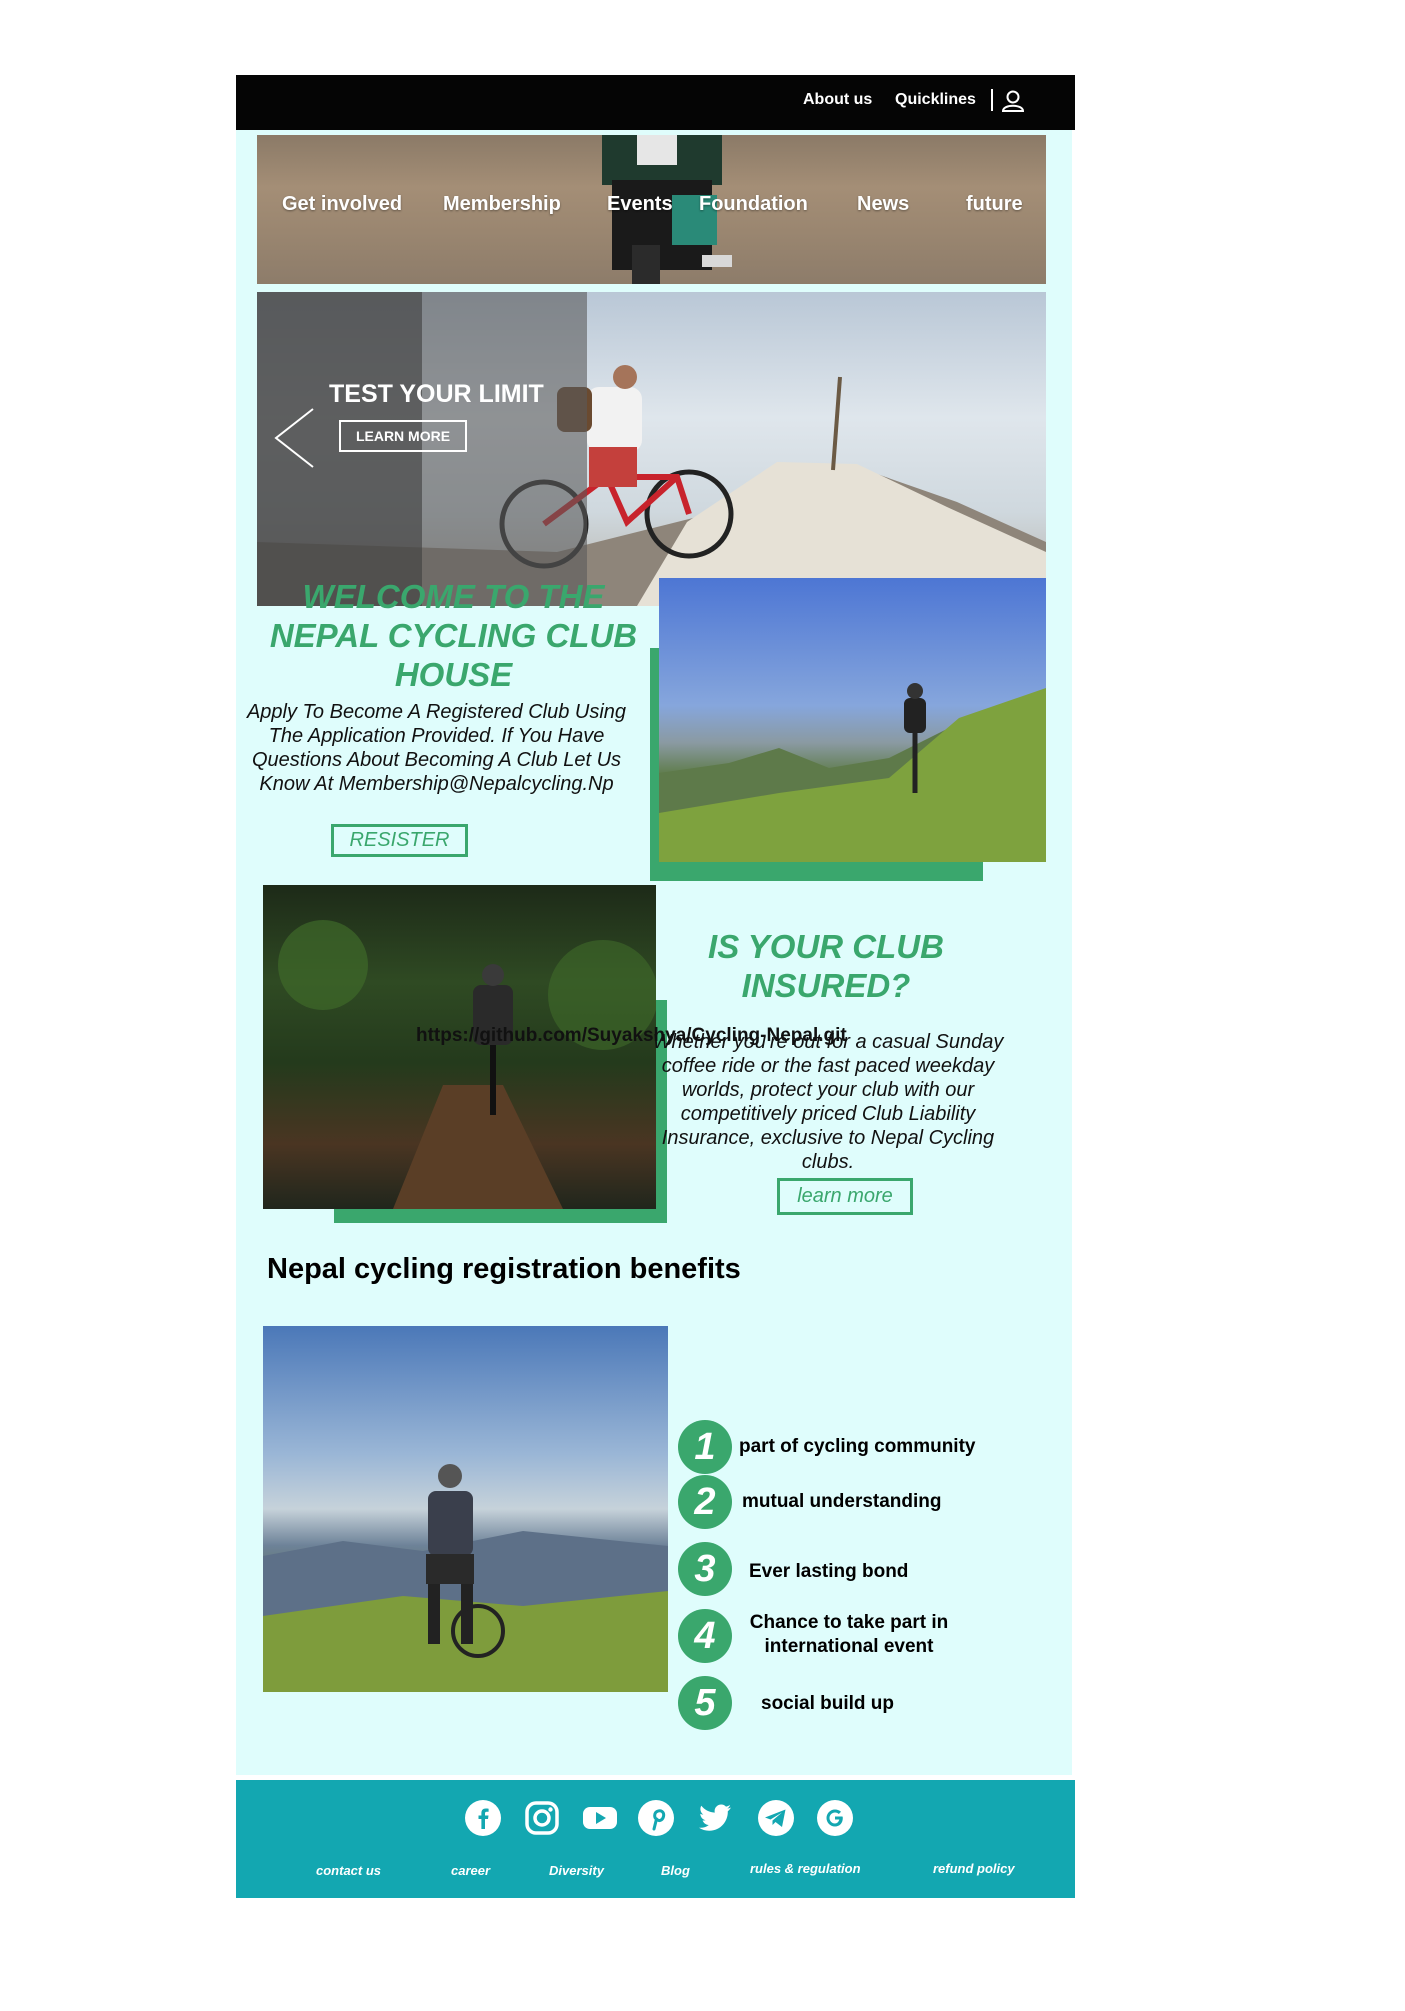 This screenshot has height=2011, width=1405. Describe the element at coordinates (542, 1818) in the screenshot. I see `instagram-icon` at that location.